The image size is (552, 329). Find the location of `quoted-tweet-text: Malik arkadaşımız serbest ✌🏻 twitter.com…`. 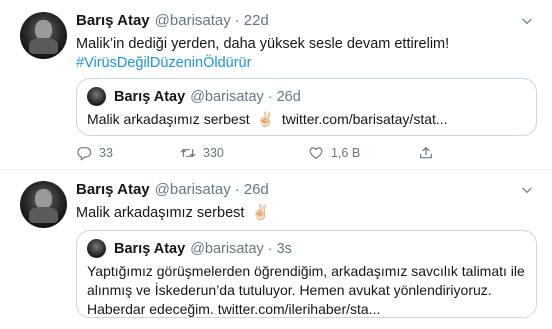

quoted-tweet-text: Malik arkadaşımız serbest ✌🏻 twitter.com… is located at coordinates (307, 119).